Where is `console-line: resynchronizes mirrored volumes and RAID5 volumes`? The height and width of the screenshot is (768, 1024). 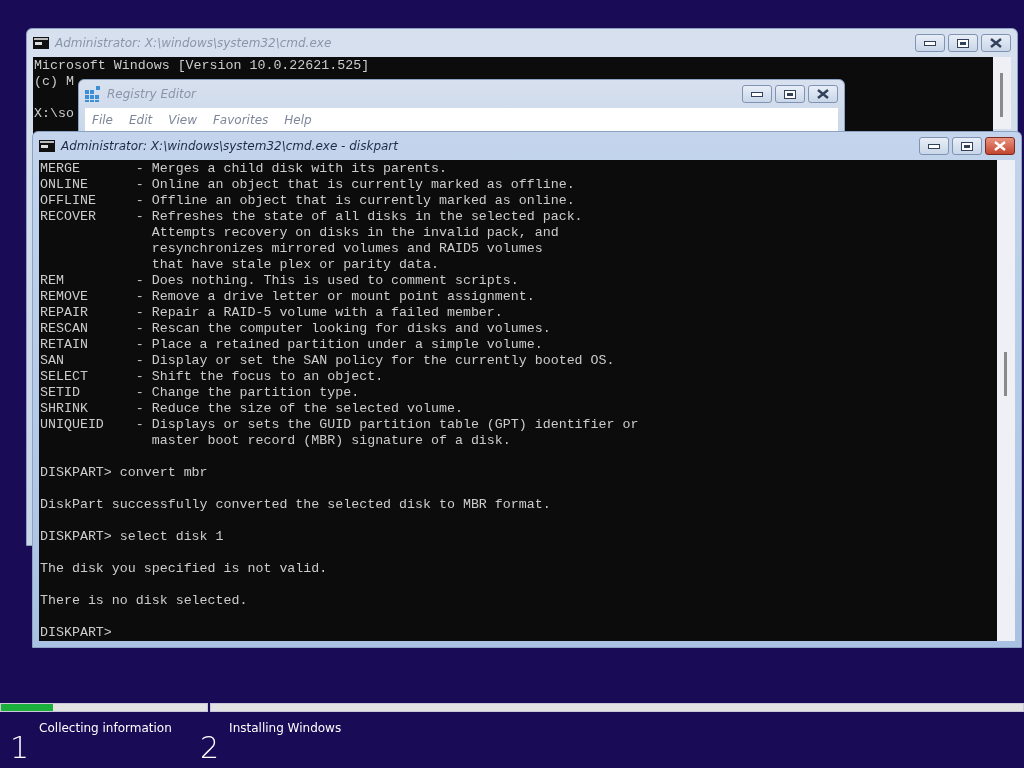
console-line: resynchronizes mirrored volumes and RAID5 volumes is located at coordinates (346, 249).